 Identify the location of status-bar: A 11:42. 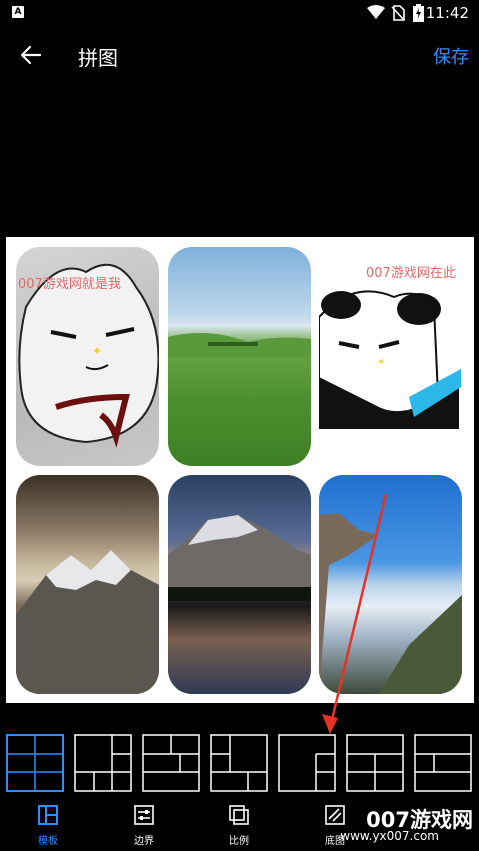
(239, 13).